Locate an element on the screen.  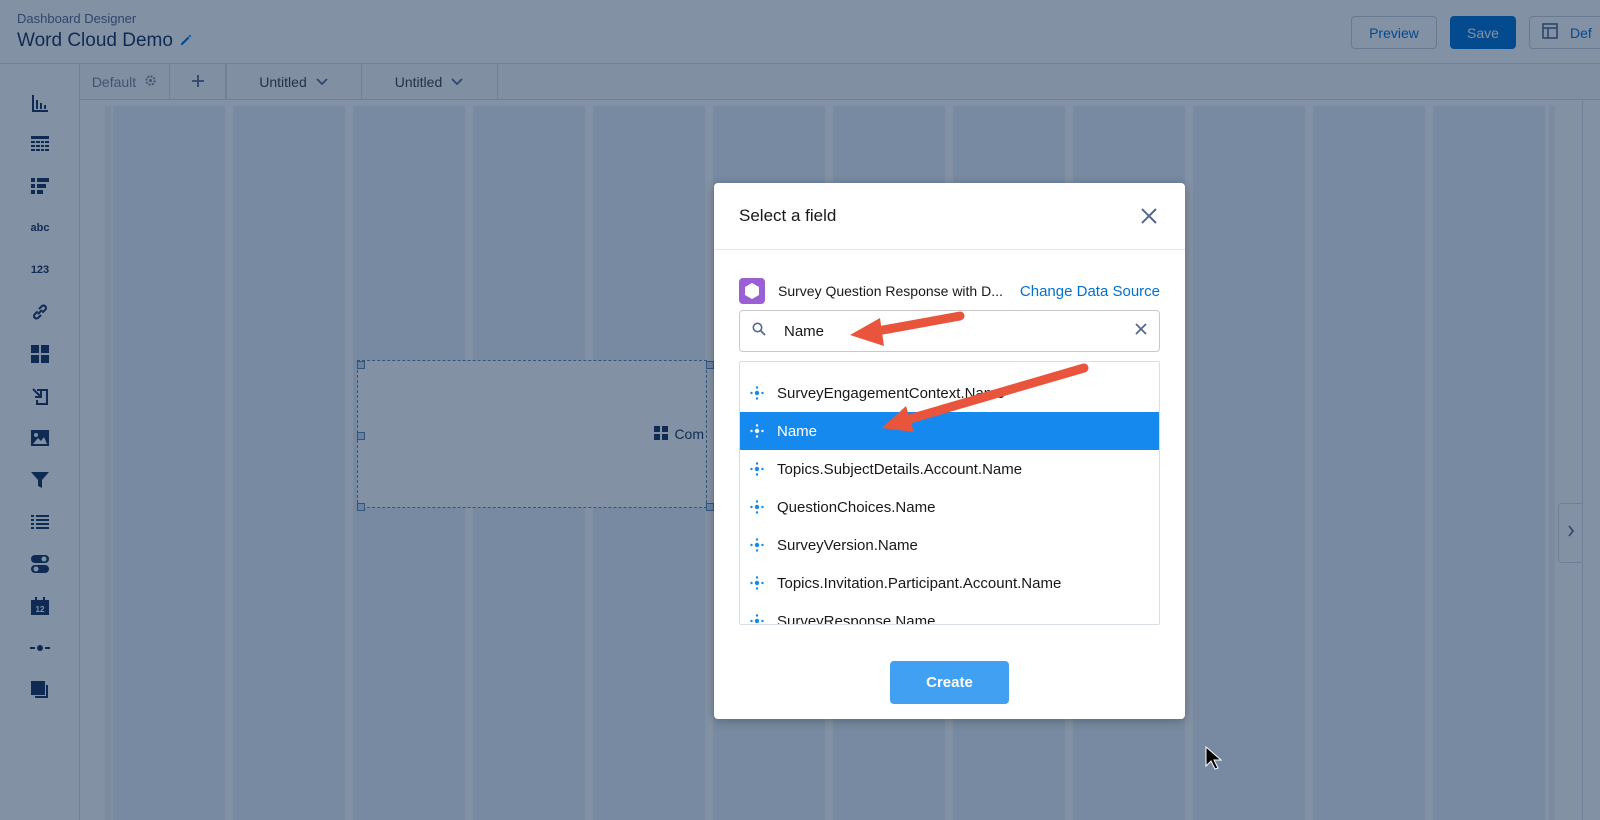
field-option: Topics.SubjectDetails.Account.Name is located at coordinates (949, 469).